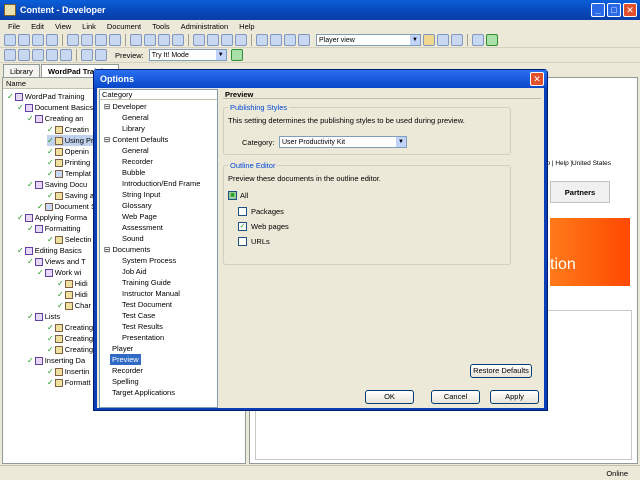 This screenshot has height=480, width=640. Describe the element at coordinates (242, 241) in the screenshot. I see `checkbox-urls` at that location.